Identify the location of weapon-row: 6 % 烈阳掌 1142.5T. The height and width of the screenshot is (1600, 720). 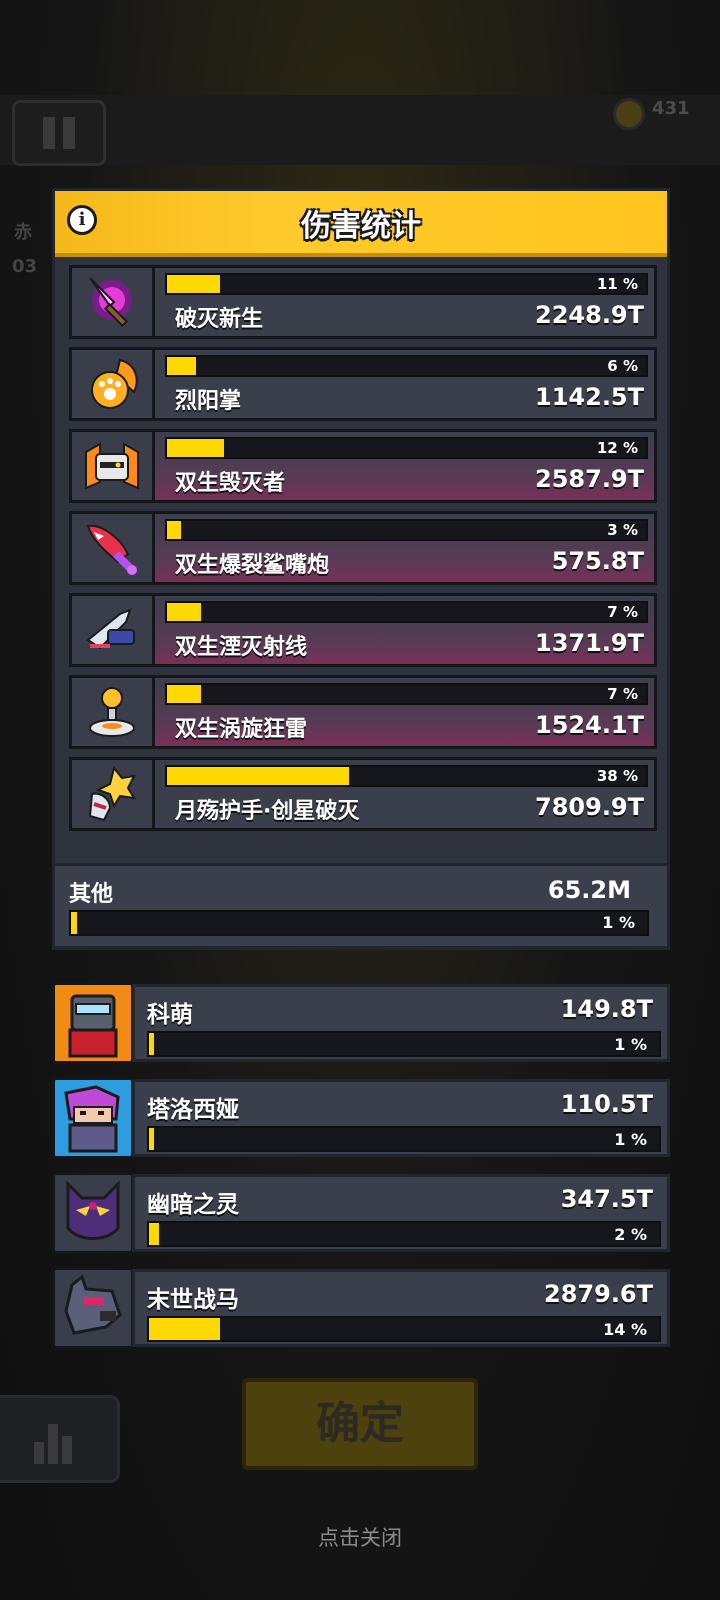
(363, 384).